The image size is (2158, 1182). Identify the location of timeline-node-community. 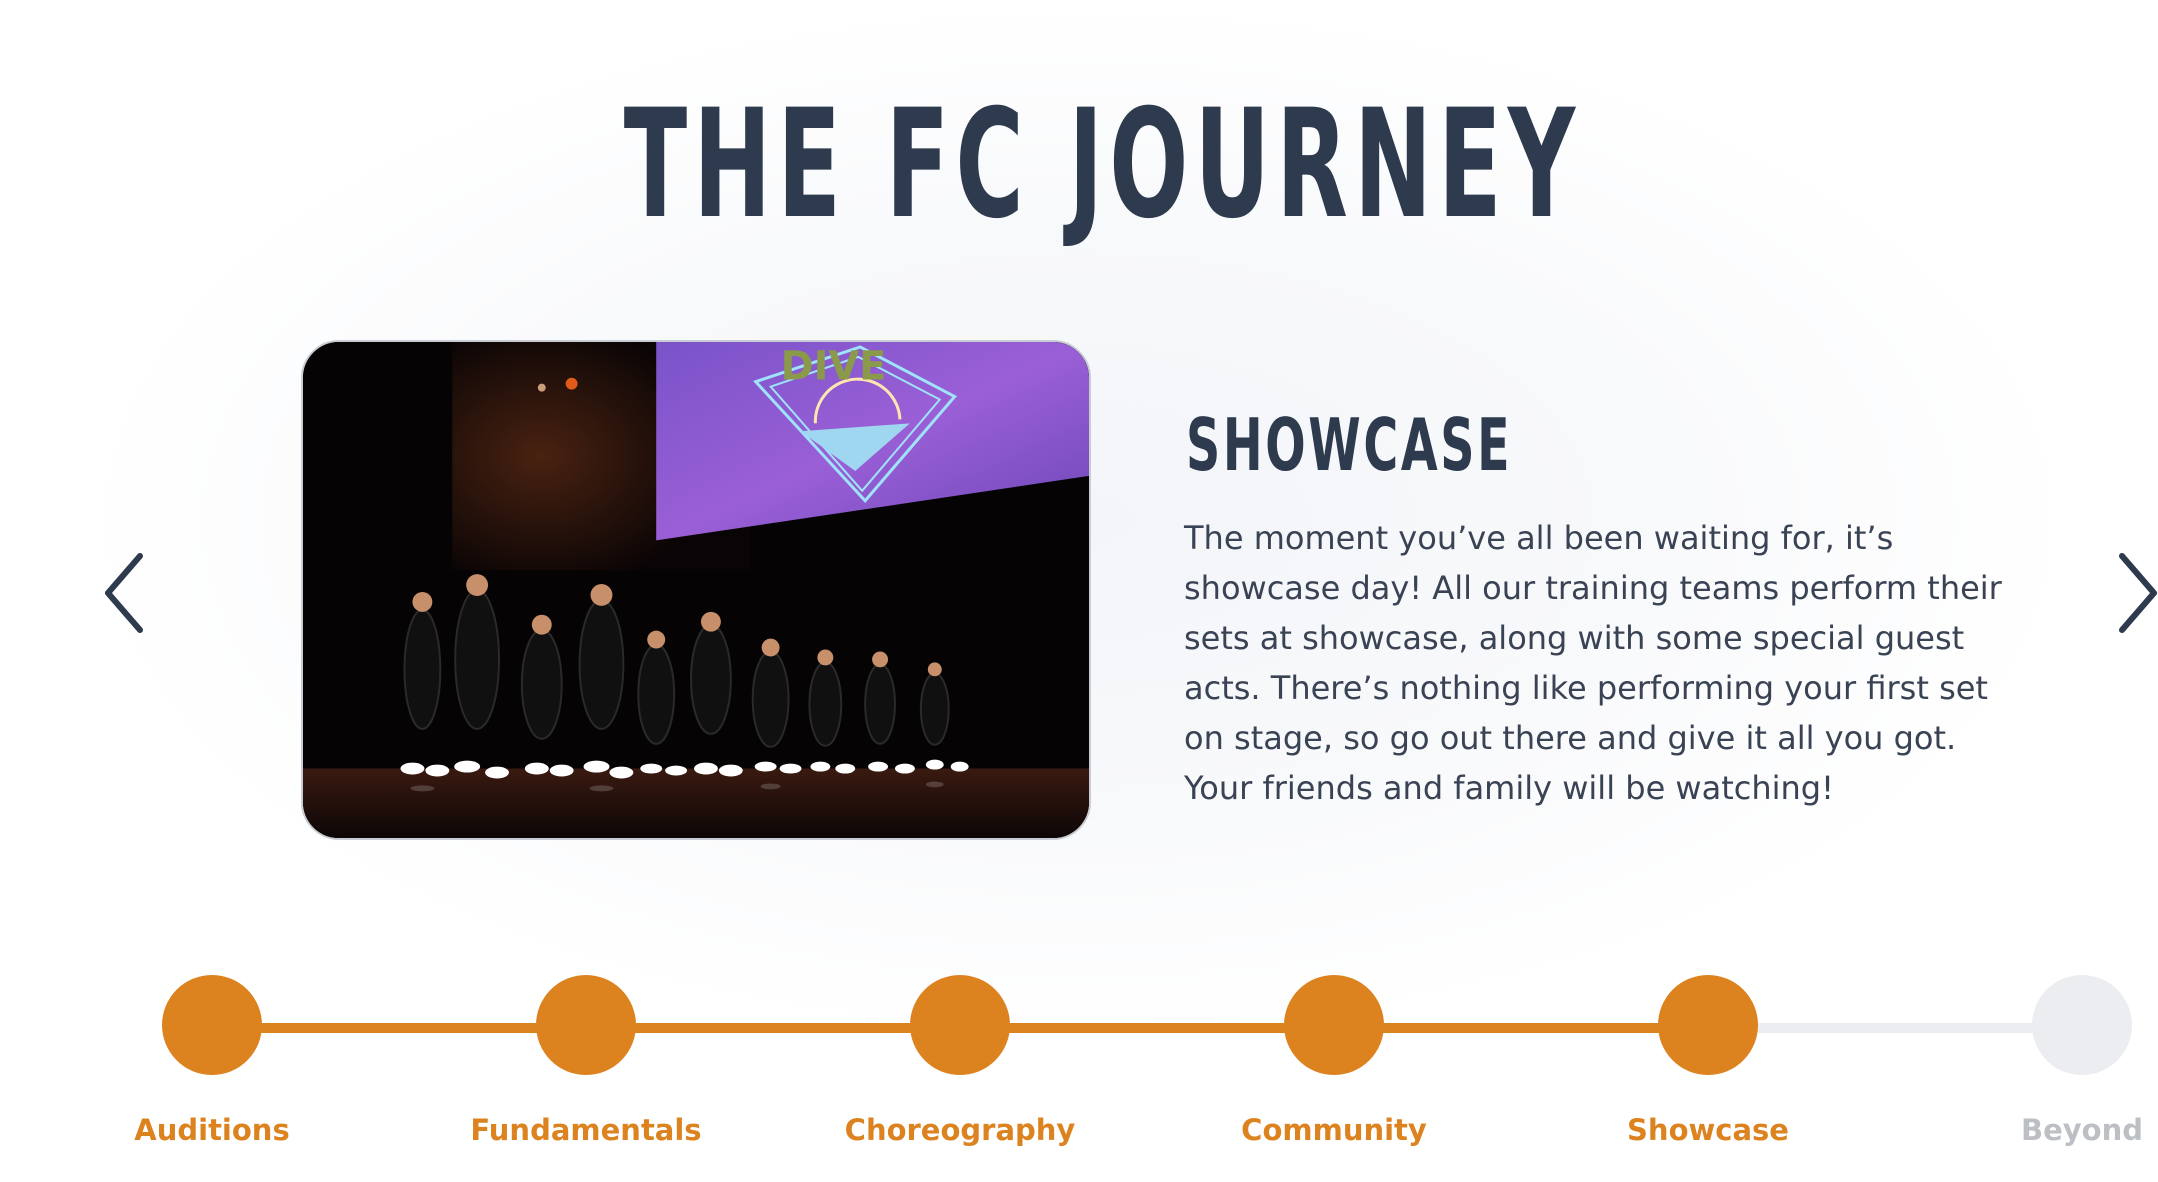
(1334, 1025).